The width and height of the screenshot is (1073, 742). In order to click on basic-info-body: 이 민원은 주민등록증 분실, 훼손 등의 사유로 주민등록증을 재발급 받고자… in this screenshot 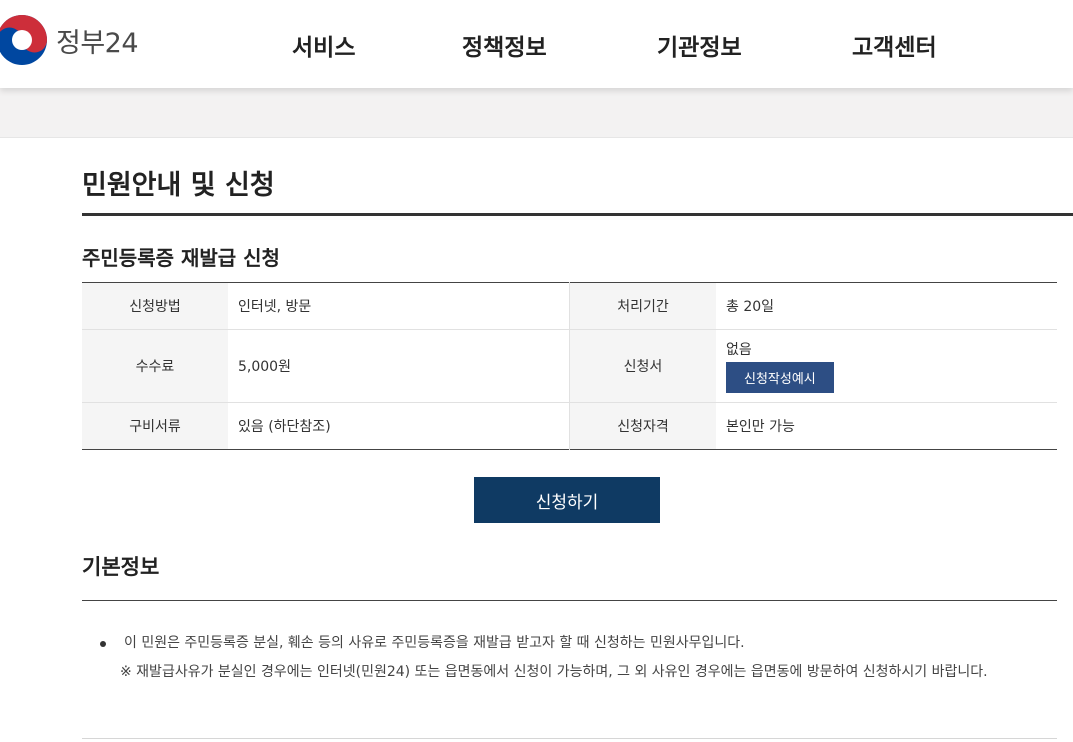, I will do `click(575, 658)`.